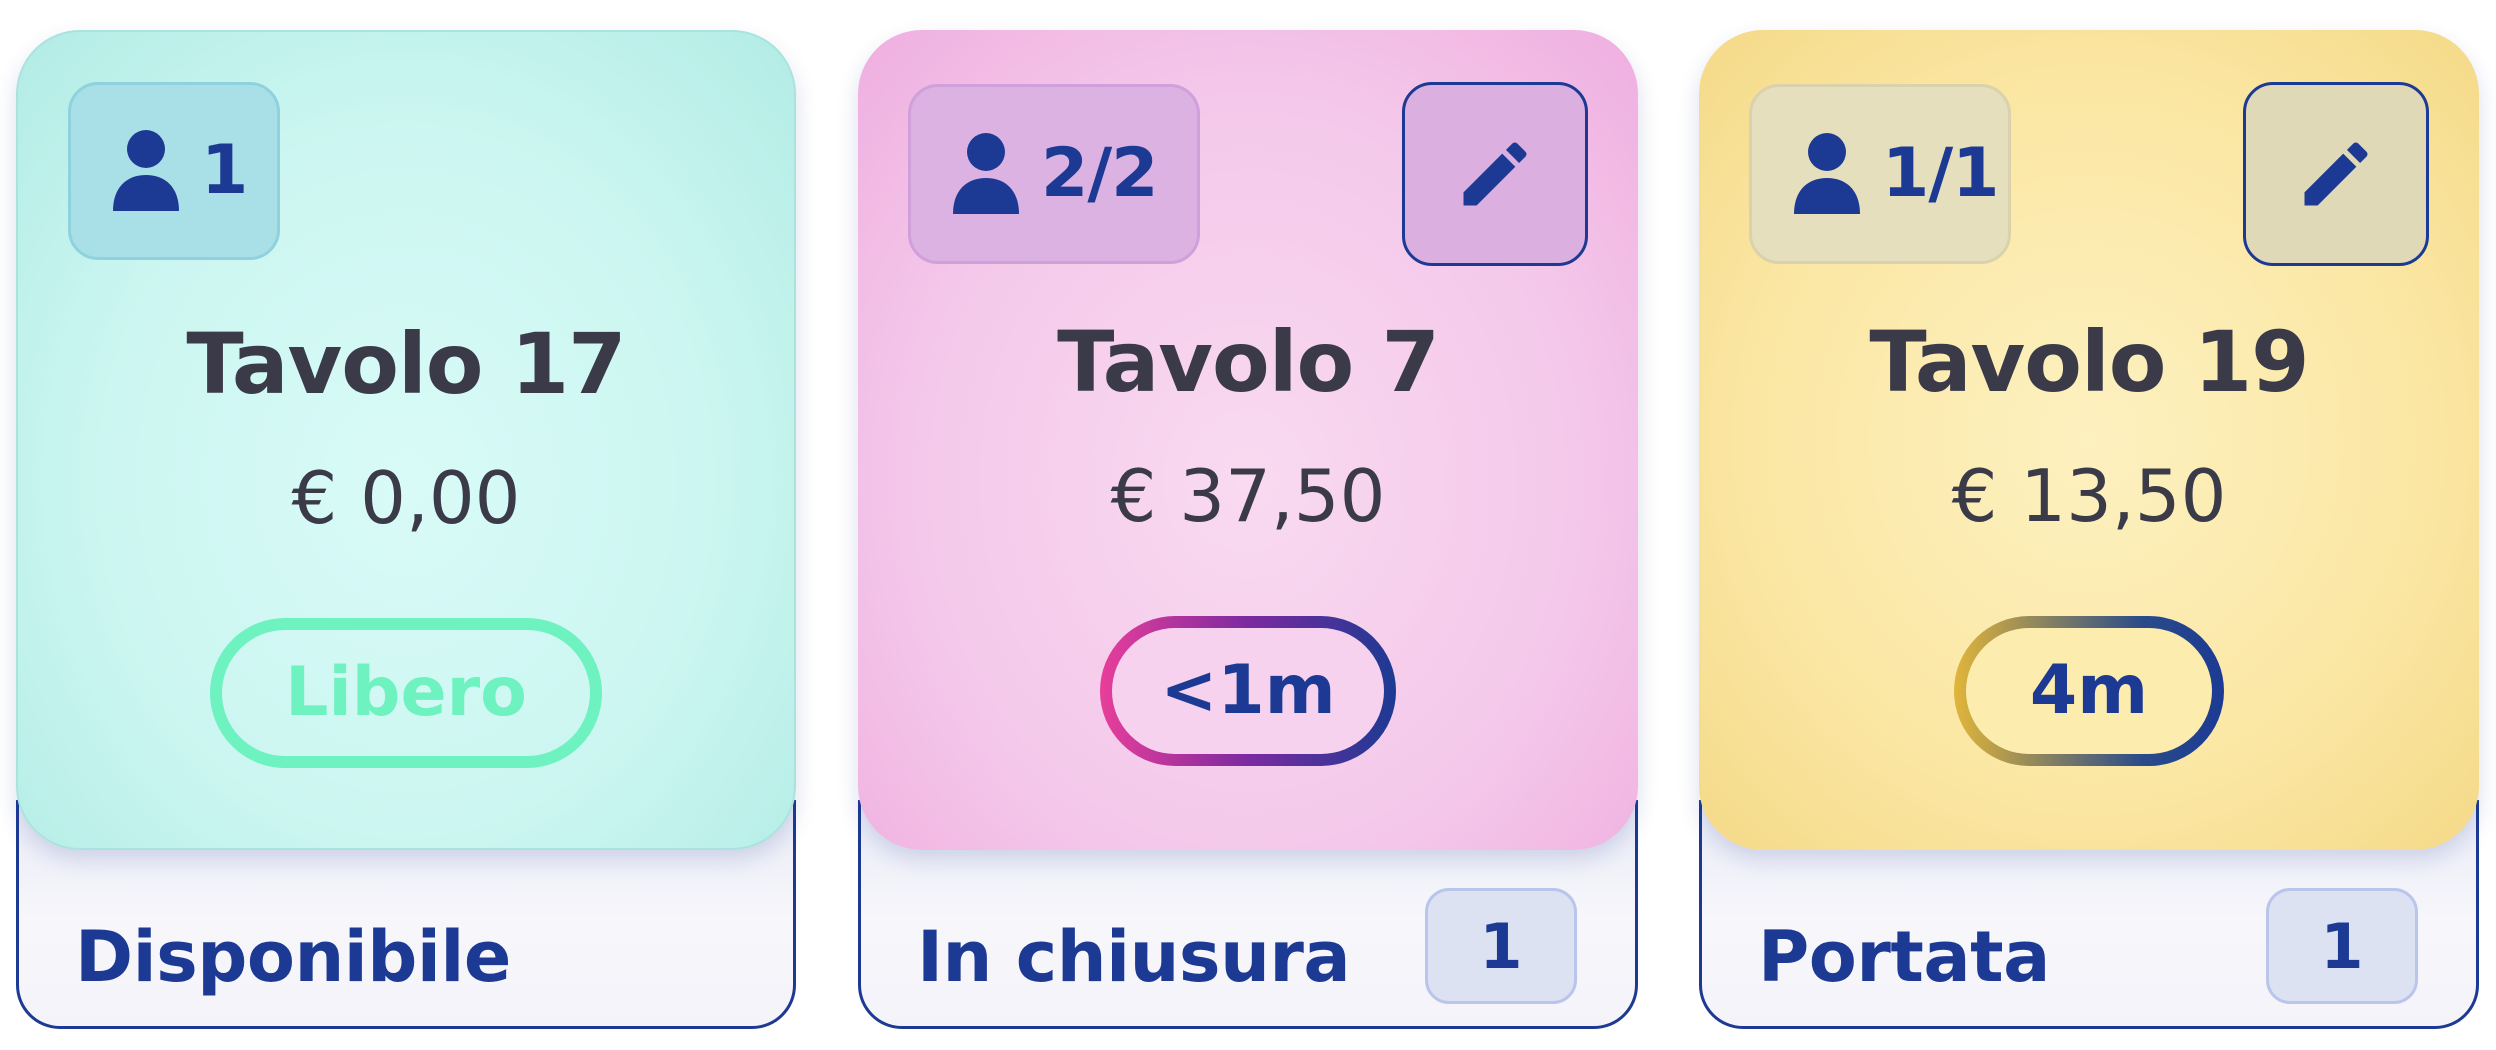 The image size is (2496, 1050). I want to click on table-amount: € 37,50, so click(1248, 496).